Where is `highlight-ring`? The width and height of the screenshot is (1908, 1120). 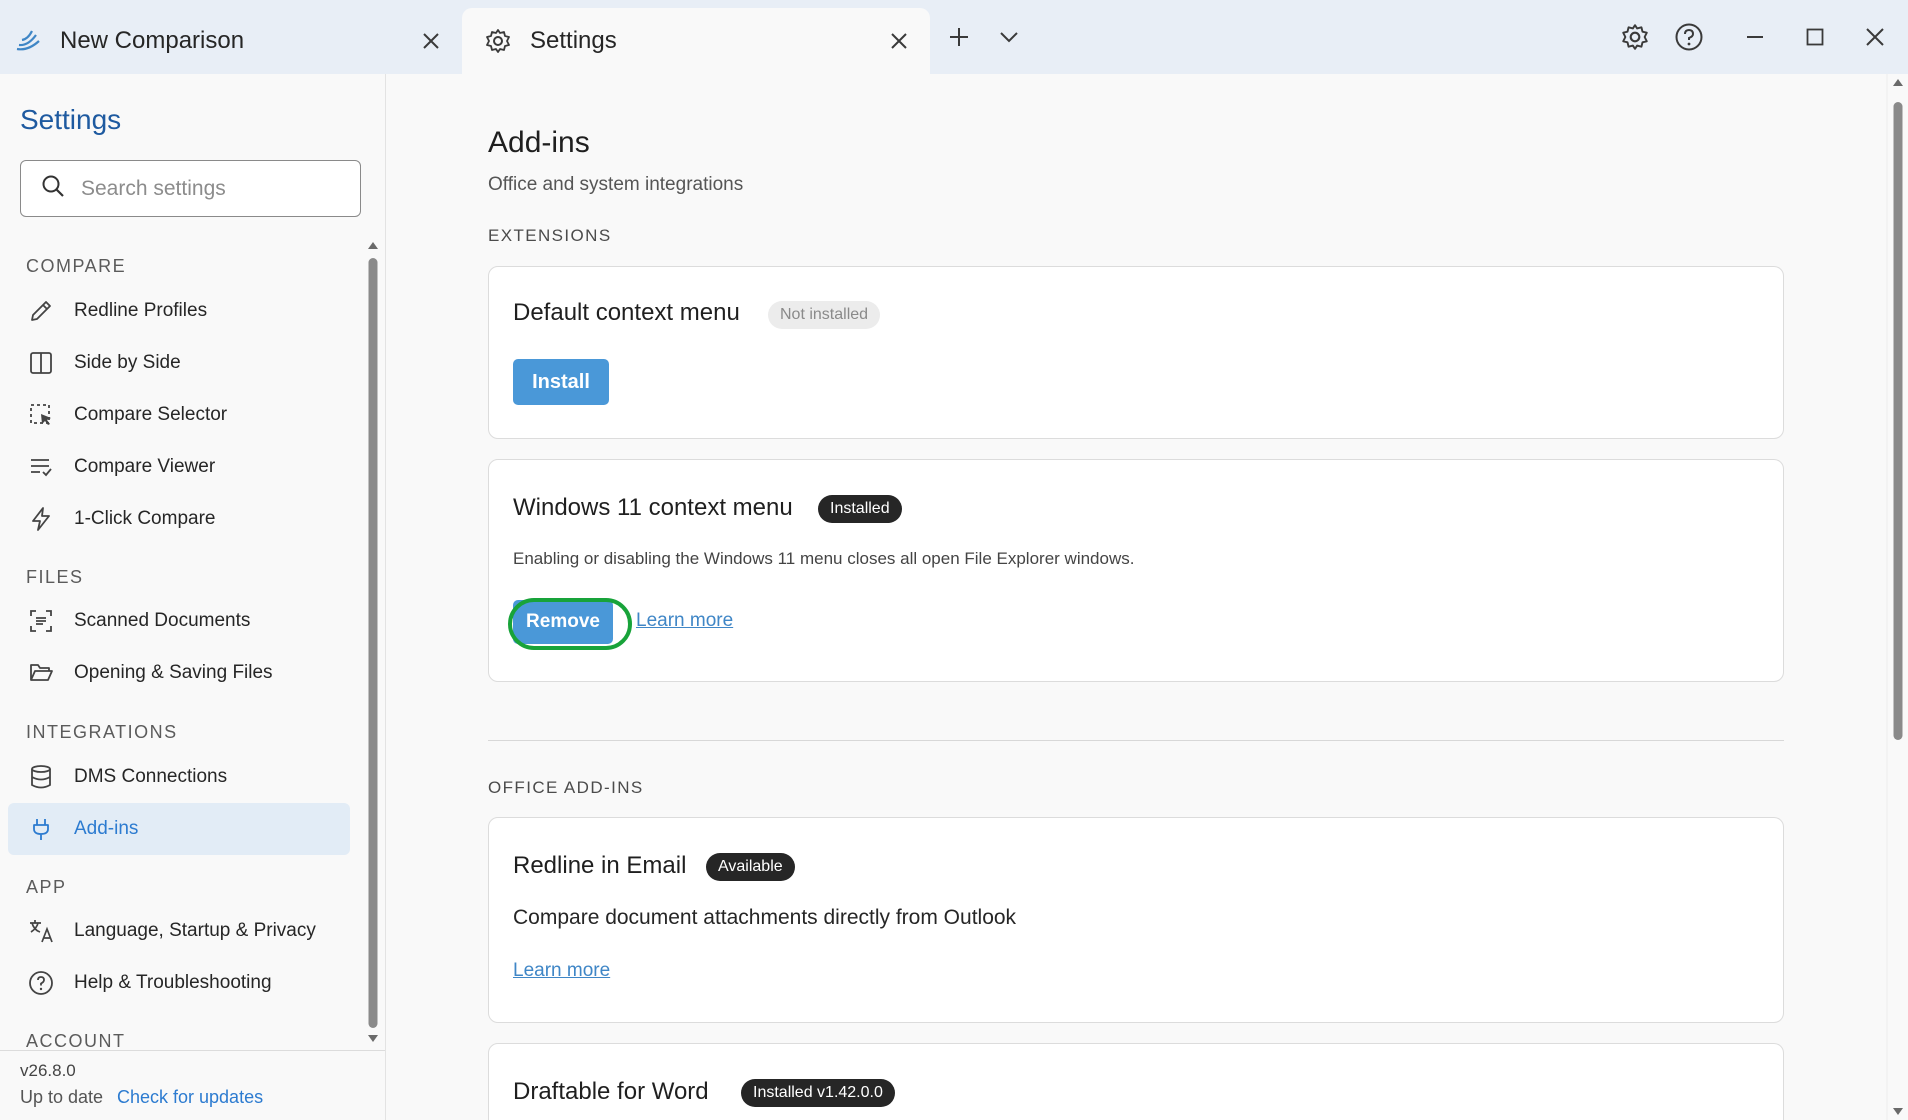 highlight-ring is located at coordinates (570, 624).